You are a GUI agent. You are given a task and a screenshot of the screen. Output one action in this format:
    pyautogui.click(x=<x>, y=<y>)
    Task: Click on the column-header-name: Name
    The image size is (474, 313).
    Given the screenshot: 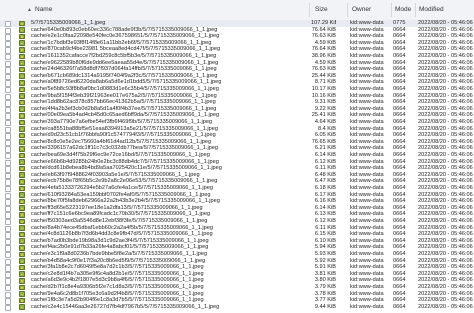 What is the action you would take?
    pyautogui.click(x=43, y=10)
    